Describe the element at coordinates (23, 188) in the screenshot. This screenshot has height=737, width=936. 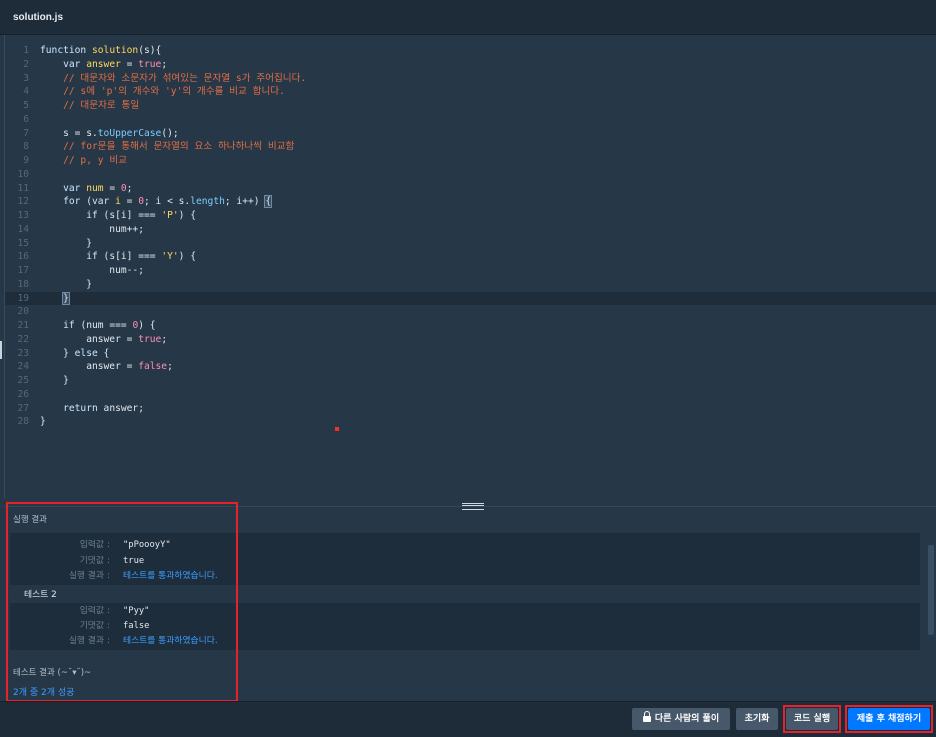
I see `line-number: 11` at that location.